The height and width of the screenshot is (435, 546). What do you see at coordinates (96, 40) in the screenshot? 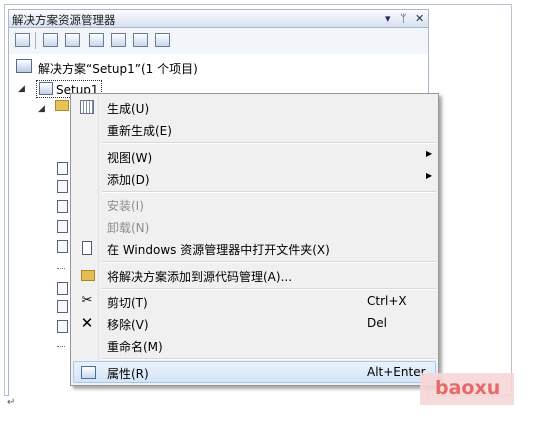
I see `file-types-editor-icon` at bounding box center [96, 40].